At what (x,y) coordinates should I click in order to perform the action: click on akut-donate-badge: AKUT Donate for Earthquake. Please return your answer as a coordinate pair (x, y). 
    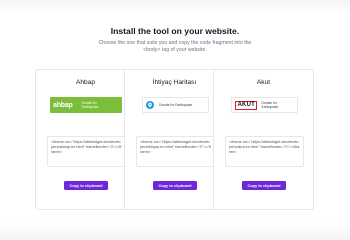
    Looking at the image, I should click on (264, 105).